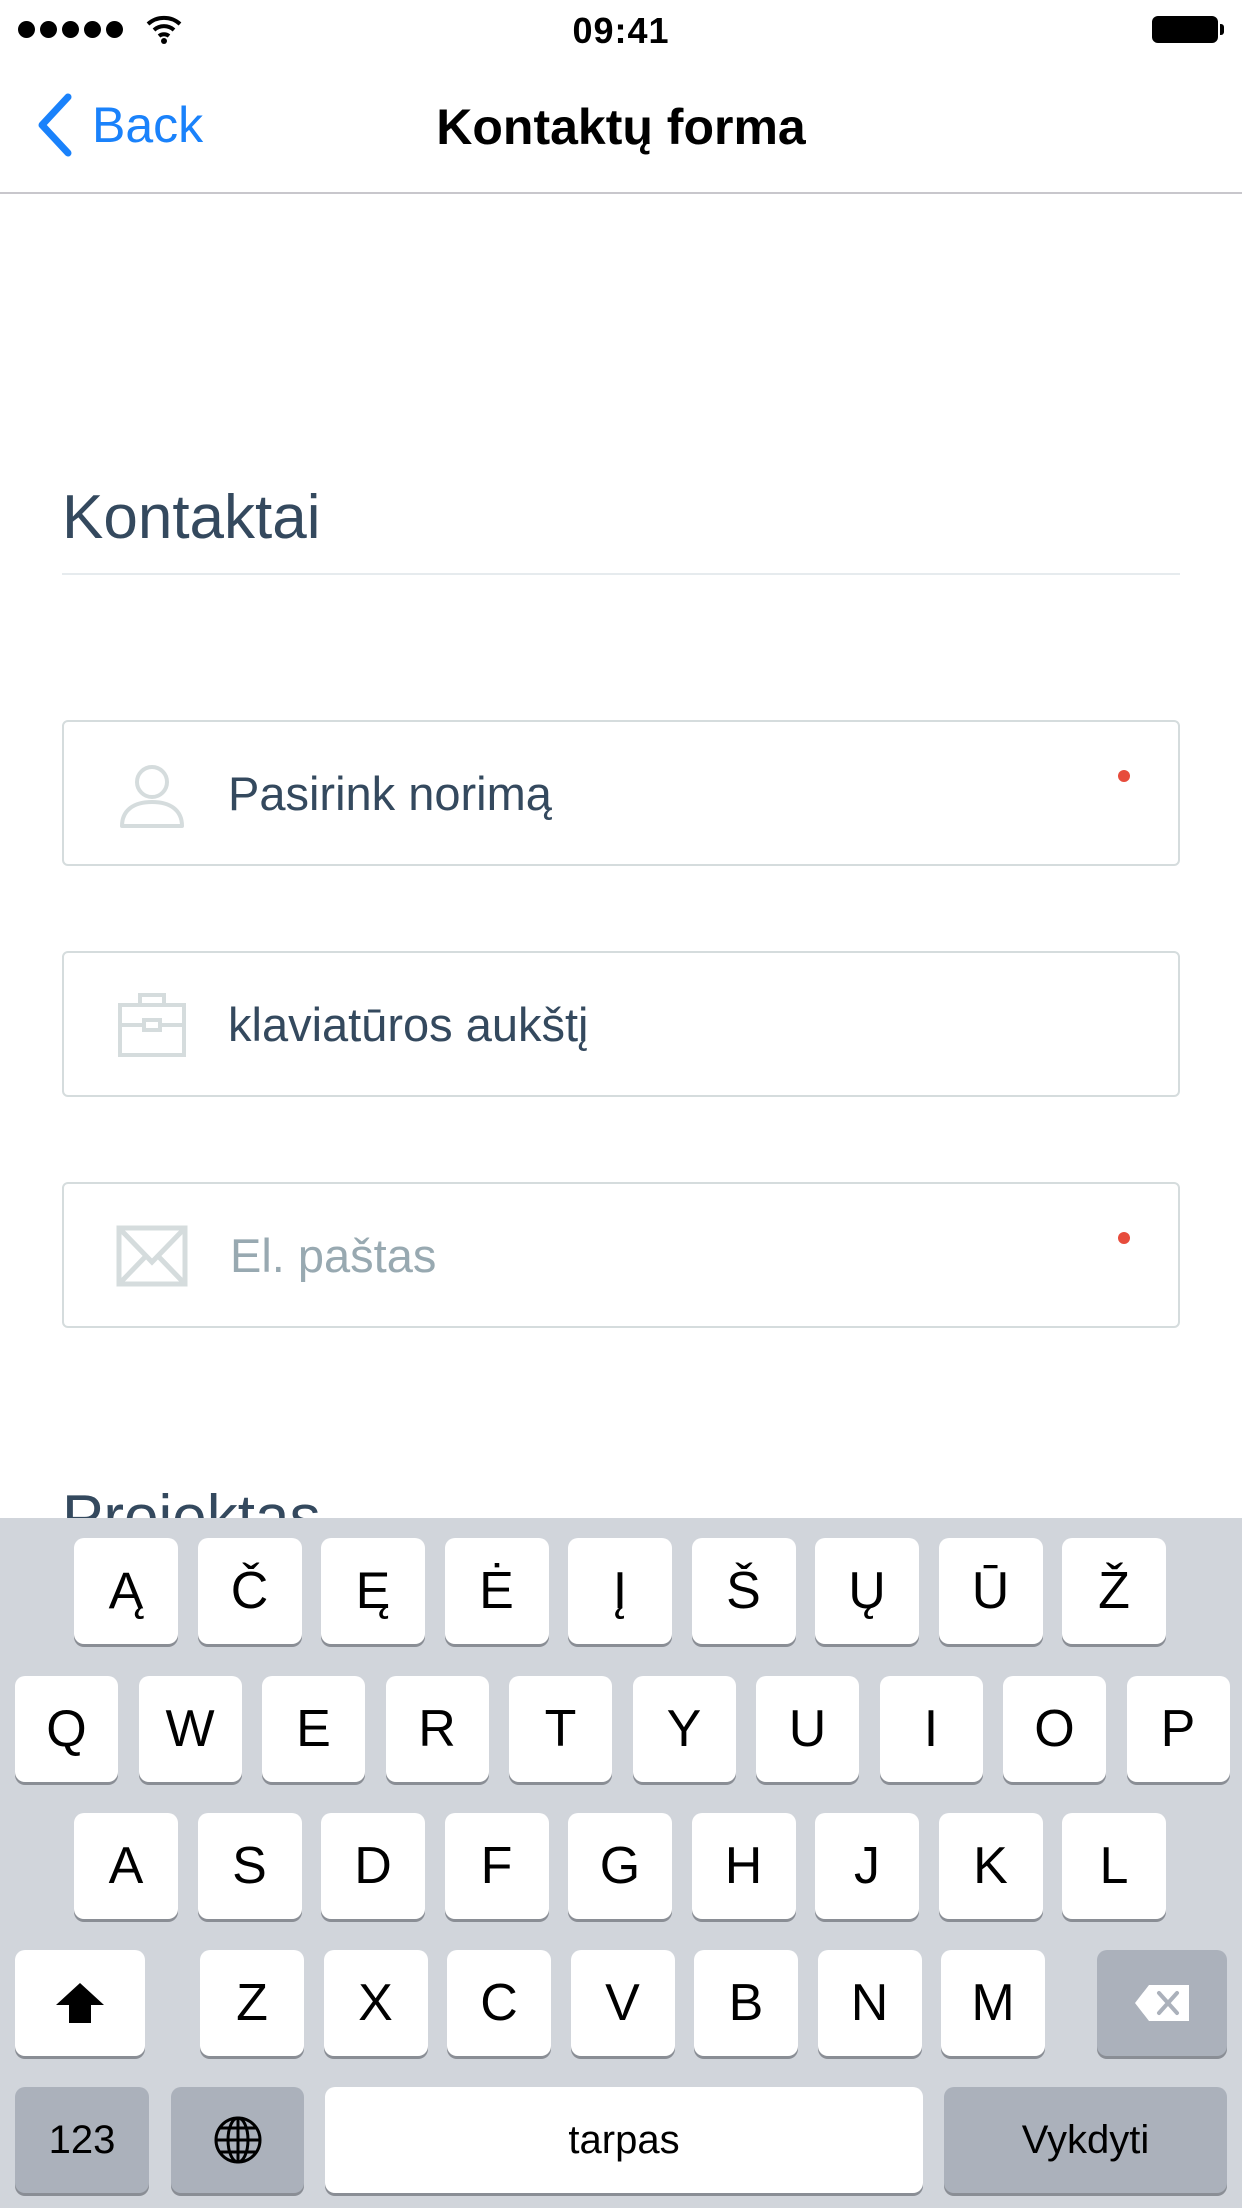  Describe the element at coordinates (1085, 2140) in the screenshot. I see `return-key: Vykdyti` at that location.